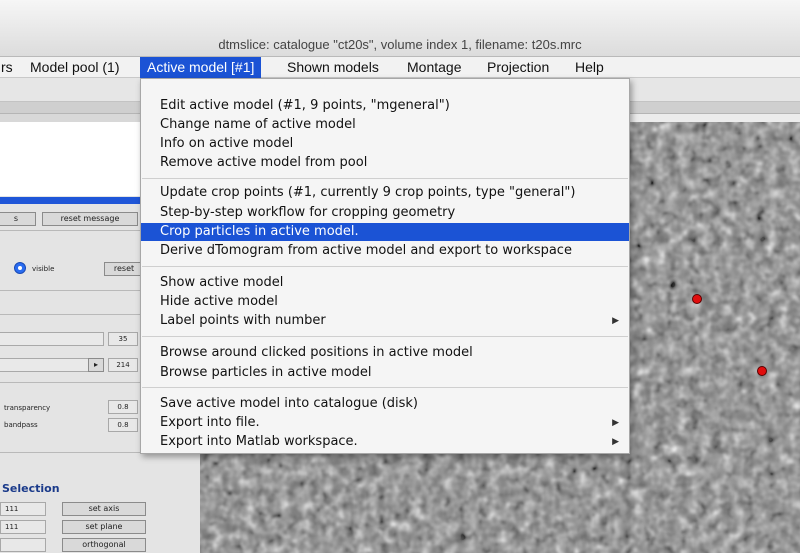  What do you see at coordinates (385, 283) in the screenshot?
I see `menu-item-show-active-model: Show active model` at bounding box center [385, 283].